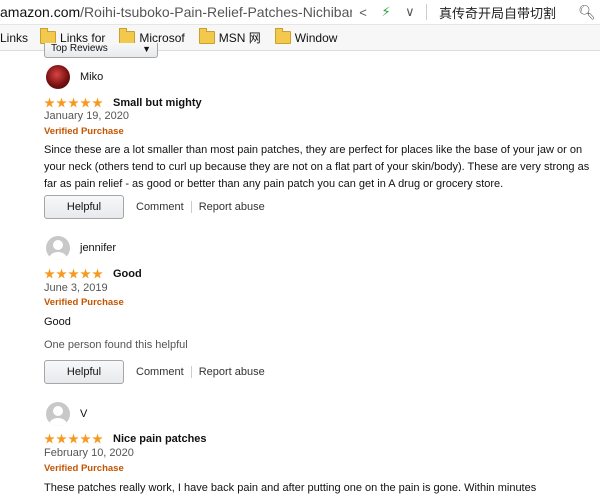 The width and height of the screenshot is (600, 500). I want to click on reviewer-profile: V, so click(66, 414).